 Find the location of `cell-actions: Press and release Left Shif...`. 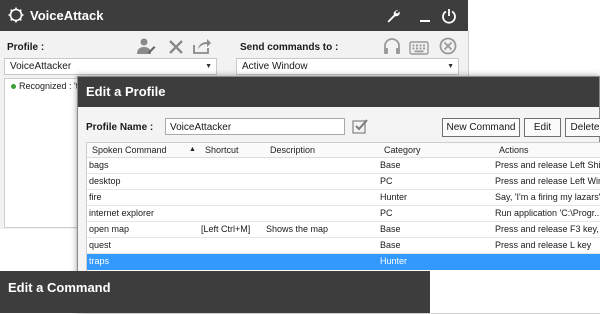

cell-actions: Press and release Left Shif... is located at coordinates (547, 165).